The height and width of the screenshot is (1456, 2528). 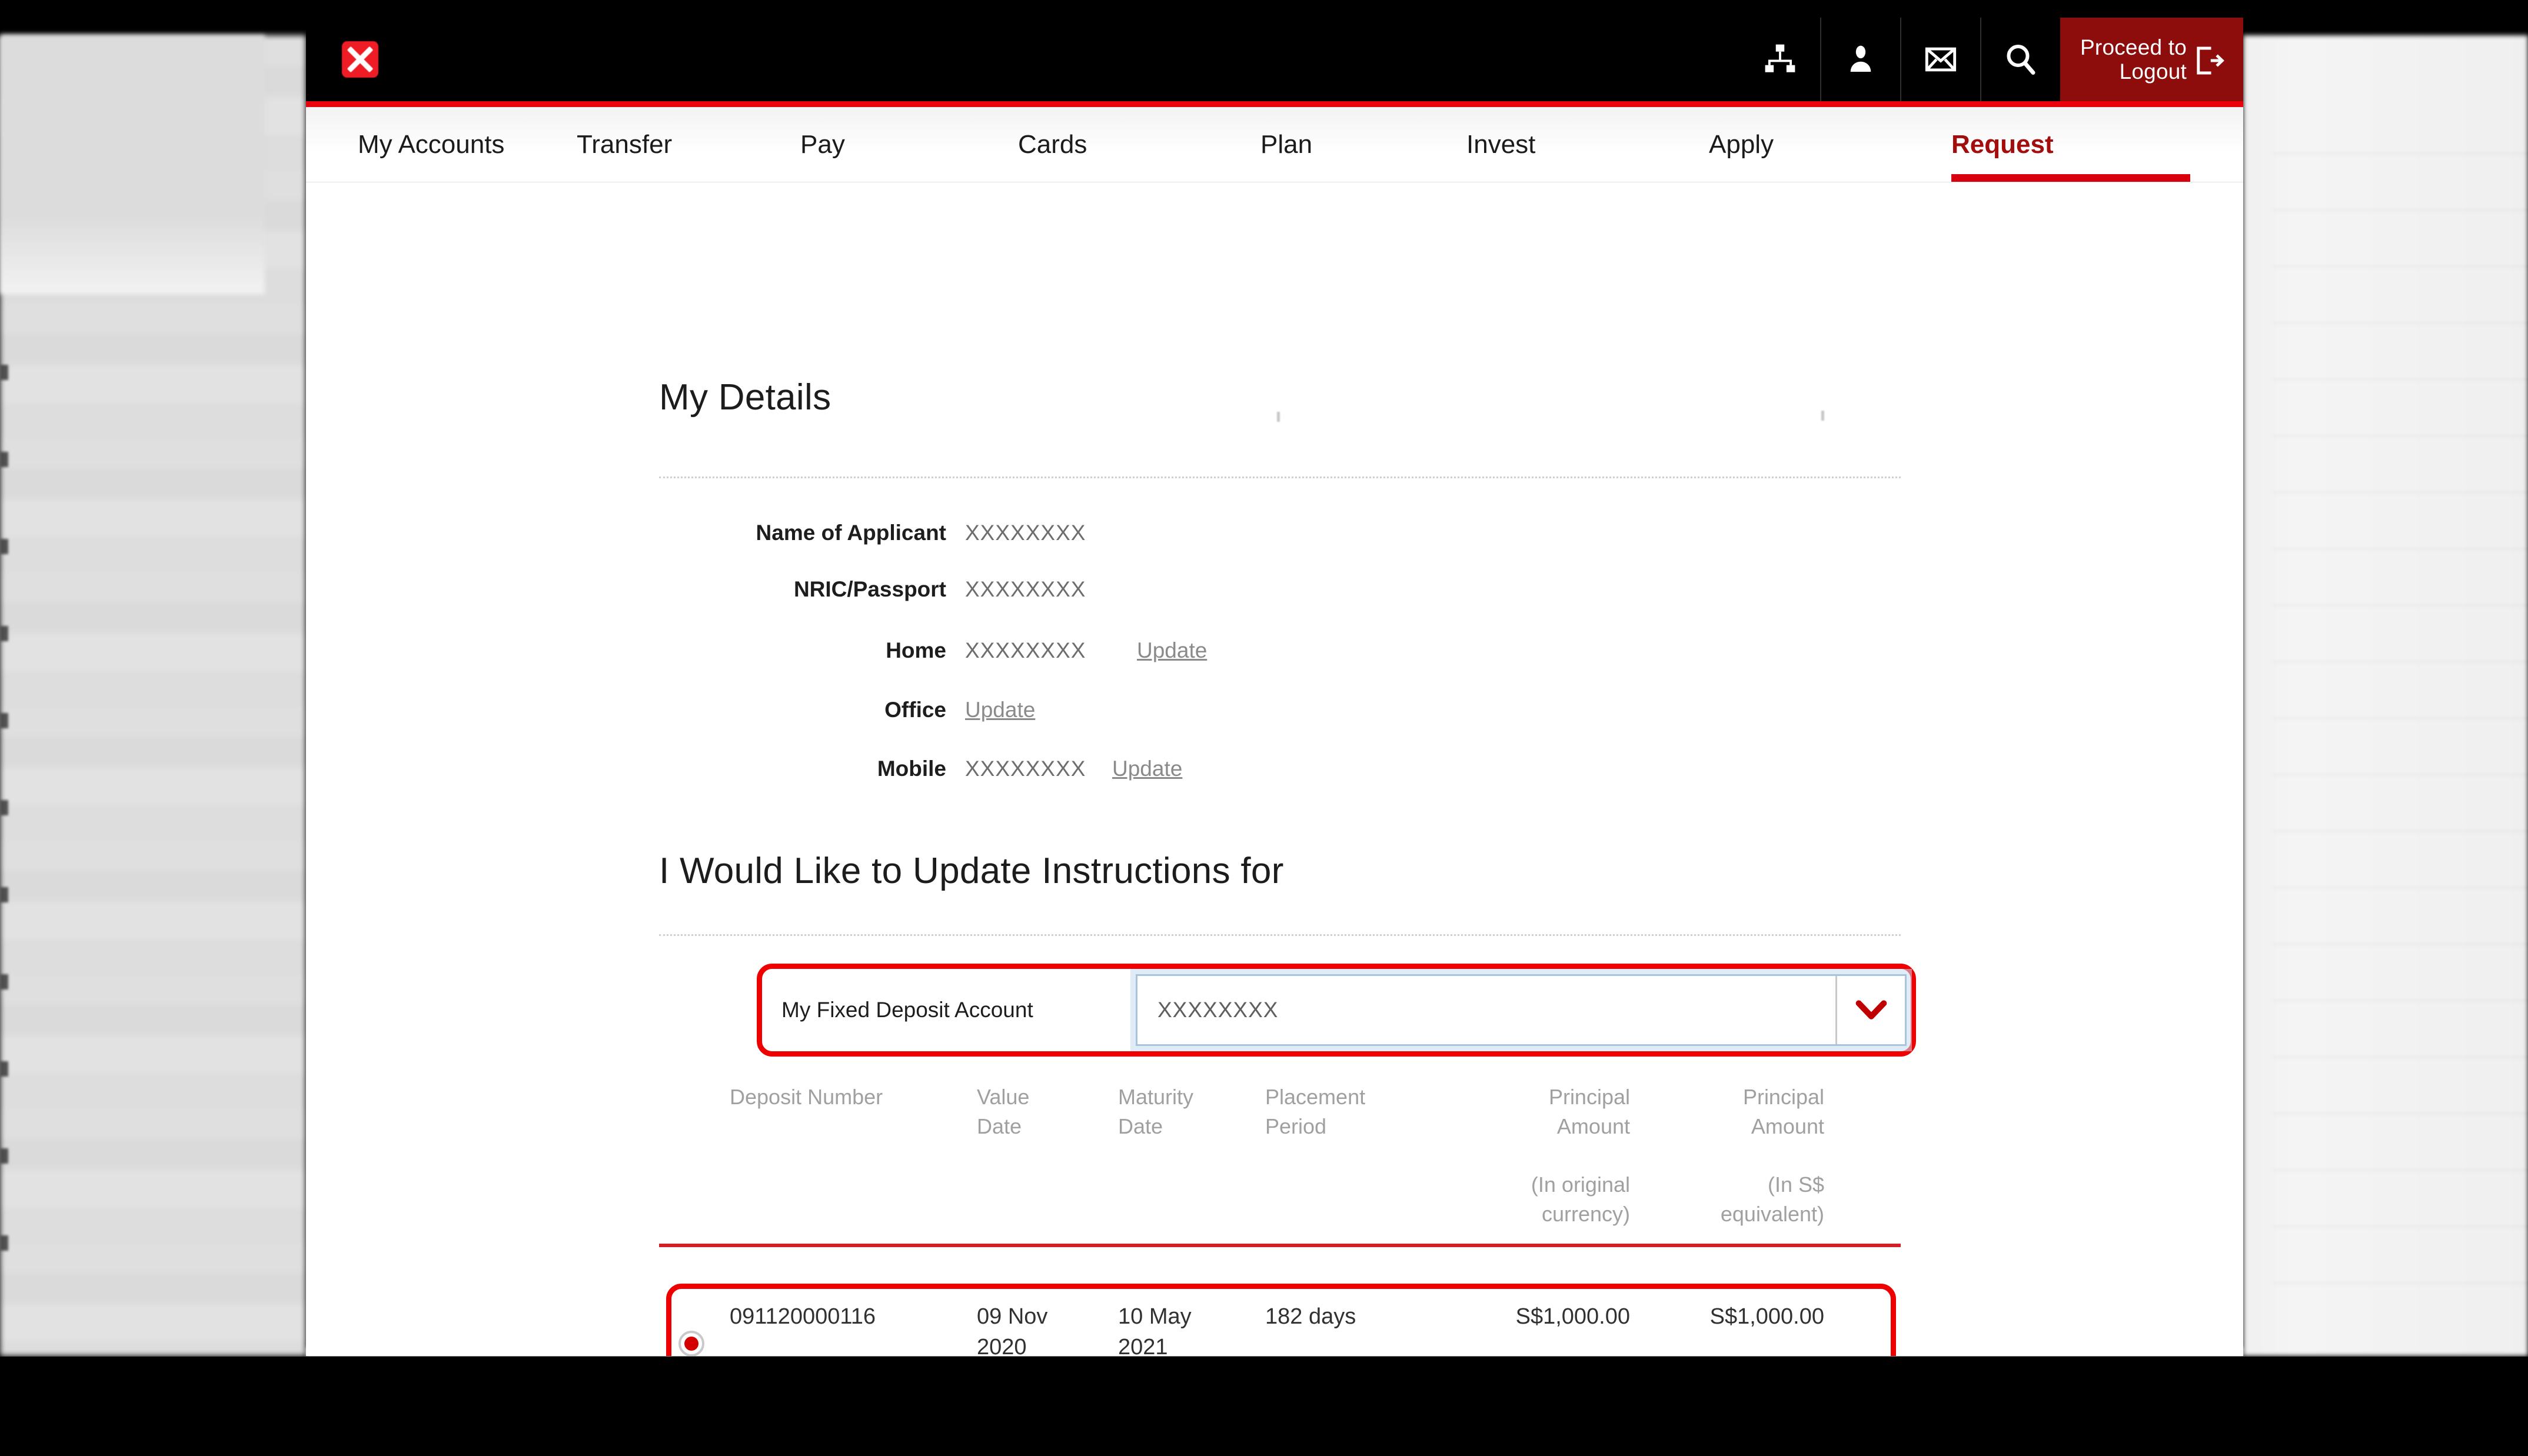 What do you see at coordinates (1147, 769) in the screenshot?
I see `update-link-mobile: Update` at bounding box center [1147, 769].